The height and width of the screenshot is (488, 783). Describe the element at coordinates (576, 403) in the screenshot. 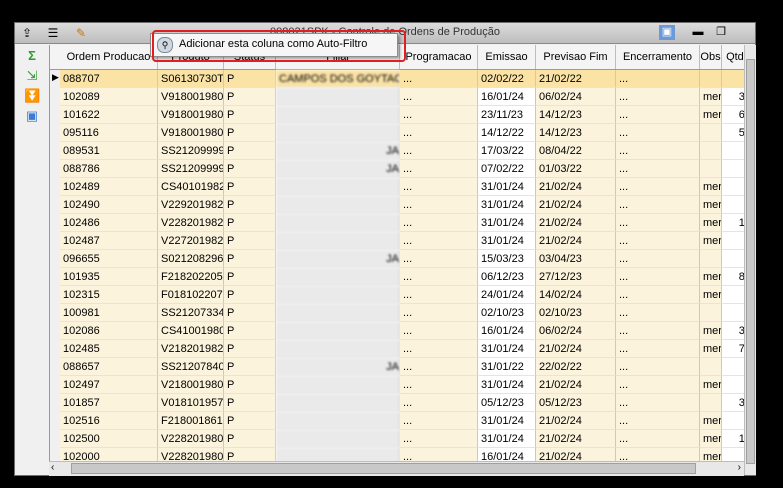

I see `table-cell: 05/12/23` at that location.